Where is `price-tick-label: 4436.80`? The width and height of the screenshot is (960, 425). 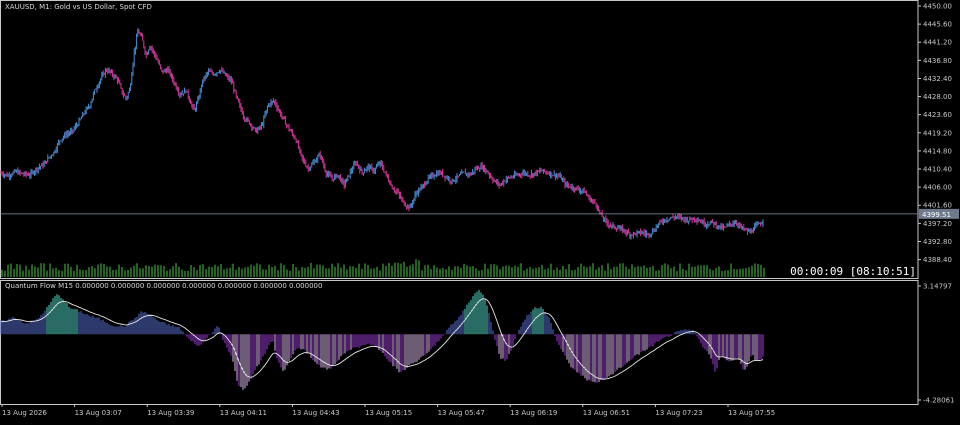 price-tick-label: 4436.80 is located at coordinates (937, 61).